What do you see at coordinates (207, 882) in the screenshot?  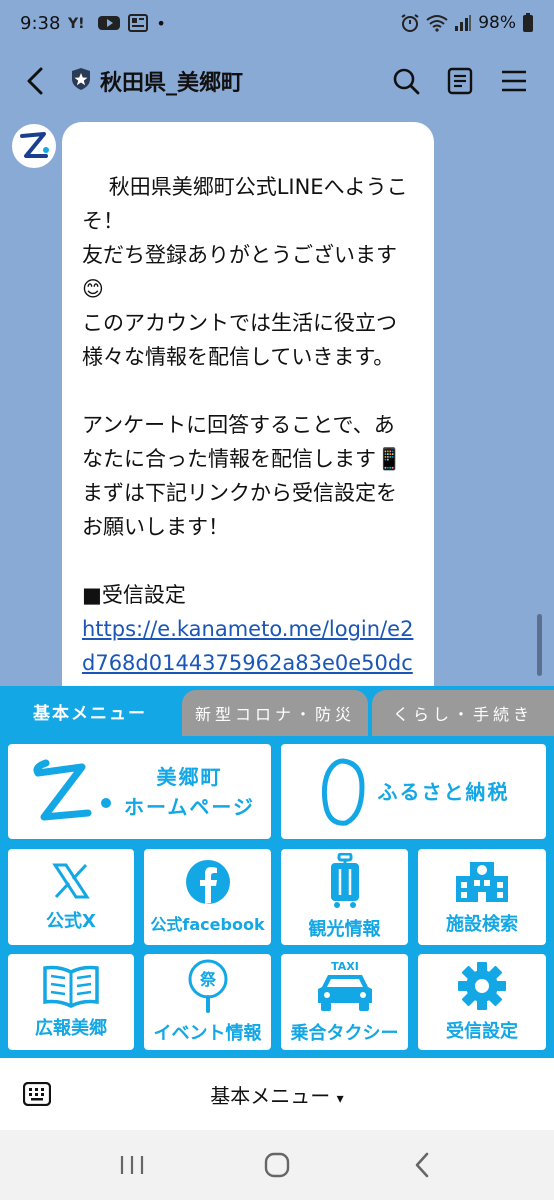 I see `facebook-icon` at bounding box center [207, 882].